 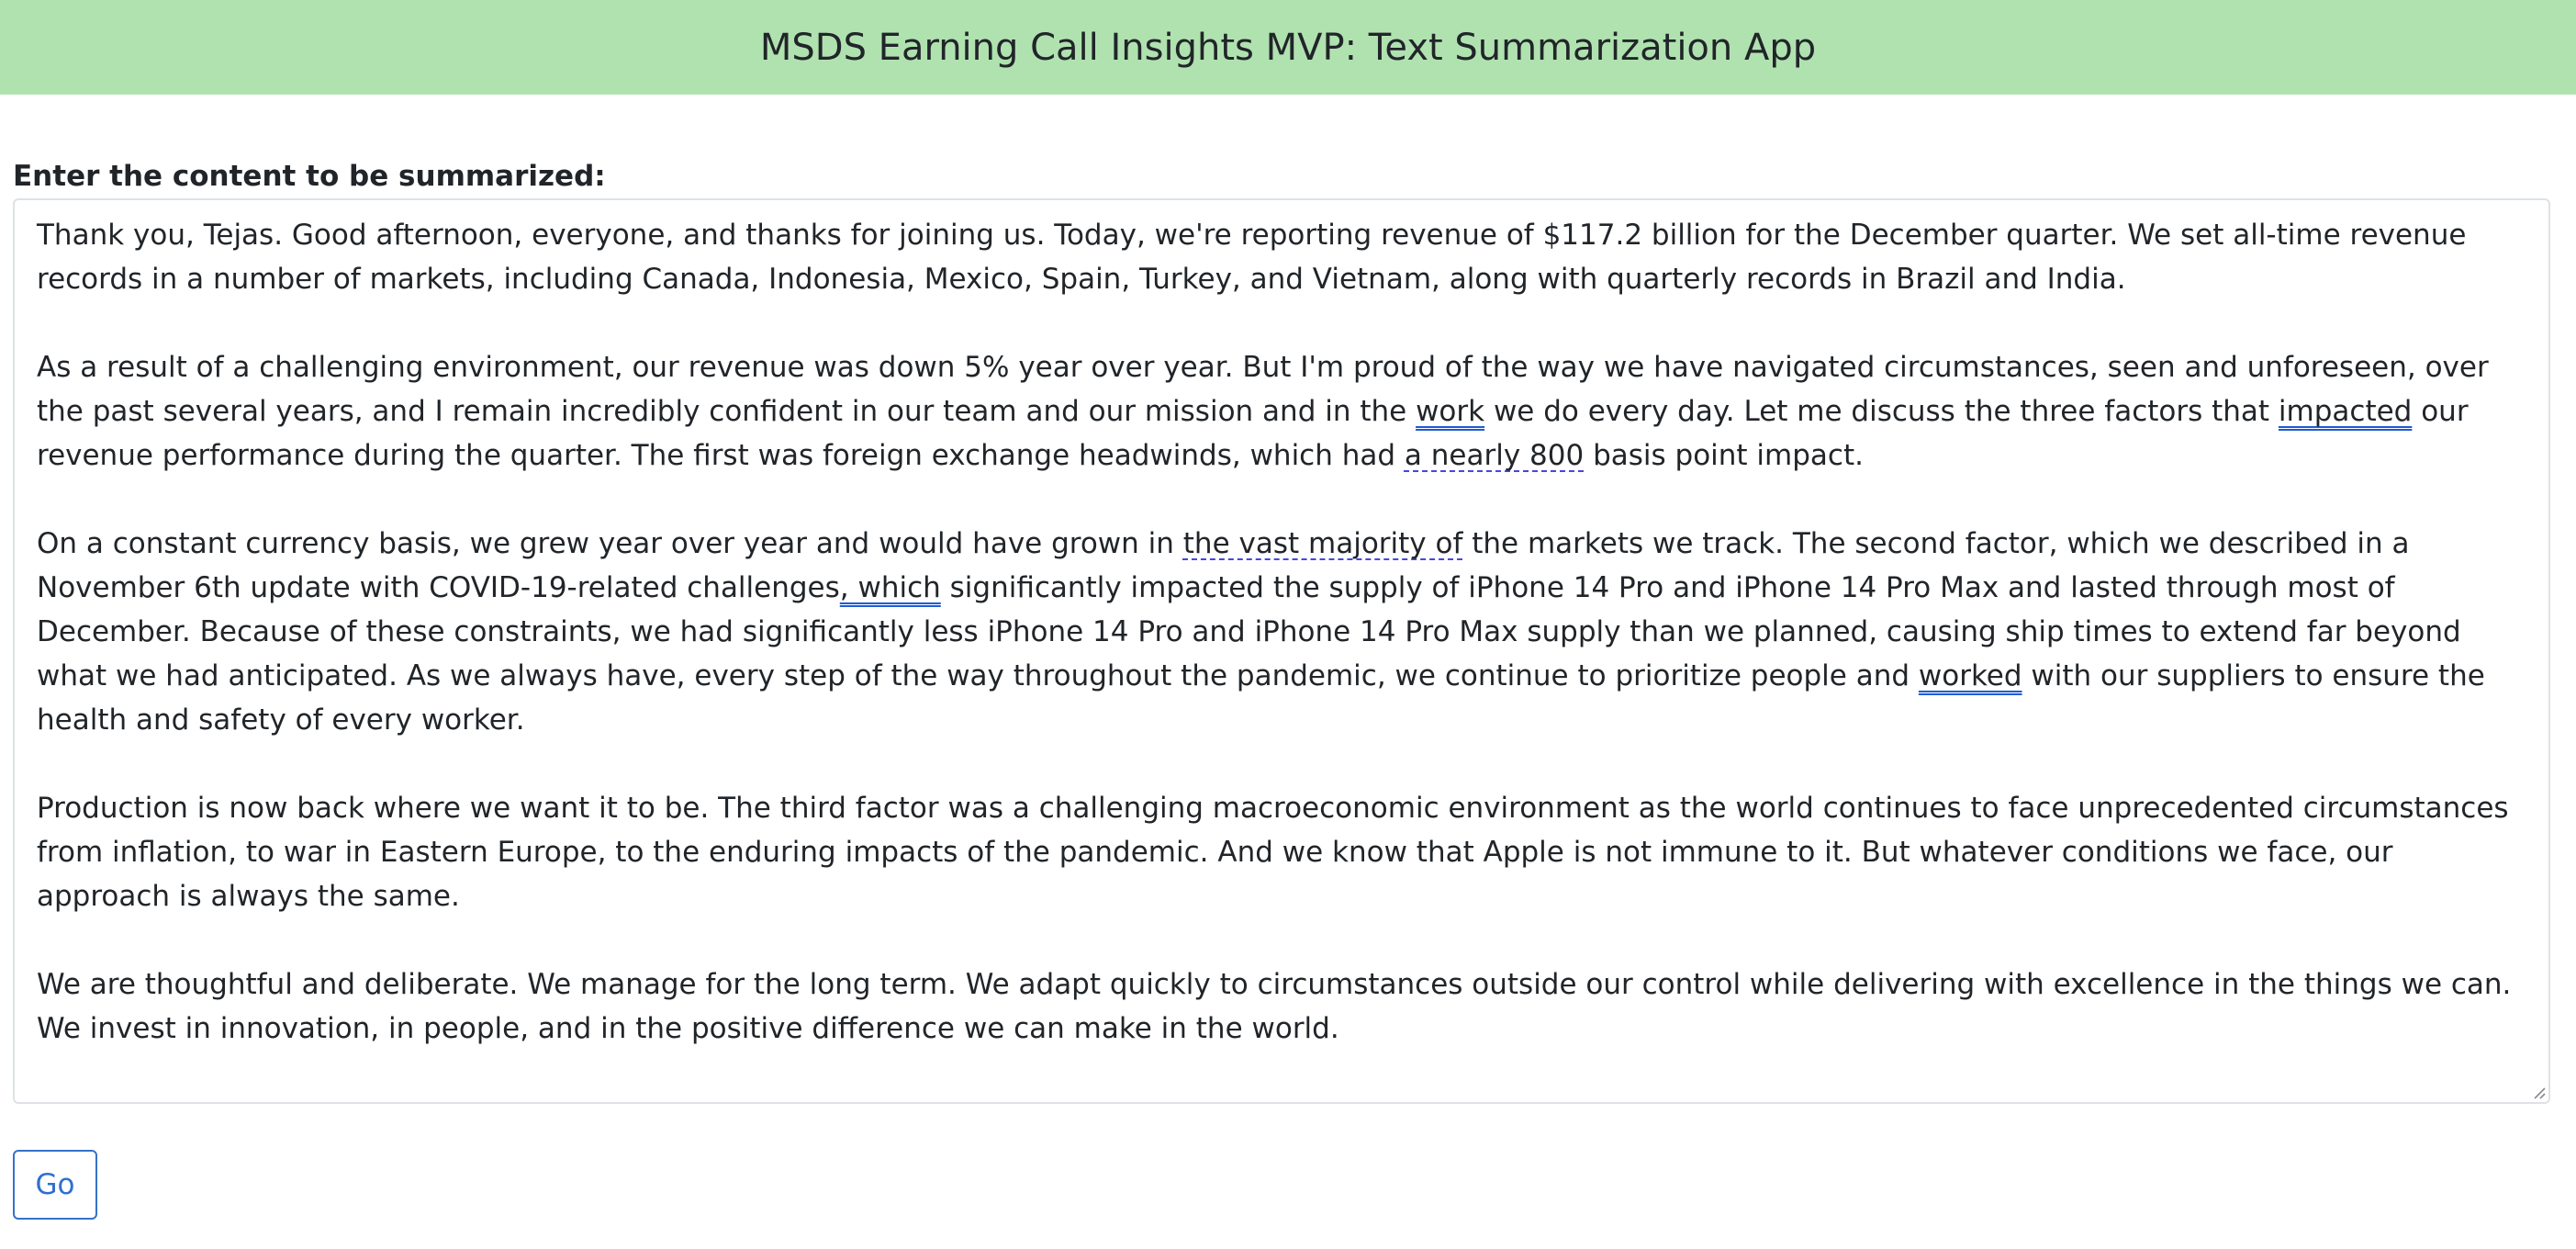 I want to click on grammar-suggestion: worked, so click(x=1970, y=675).